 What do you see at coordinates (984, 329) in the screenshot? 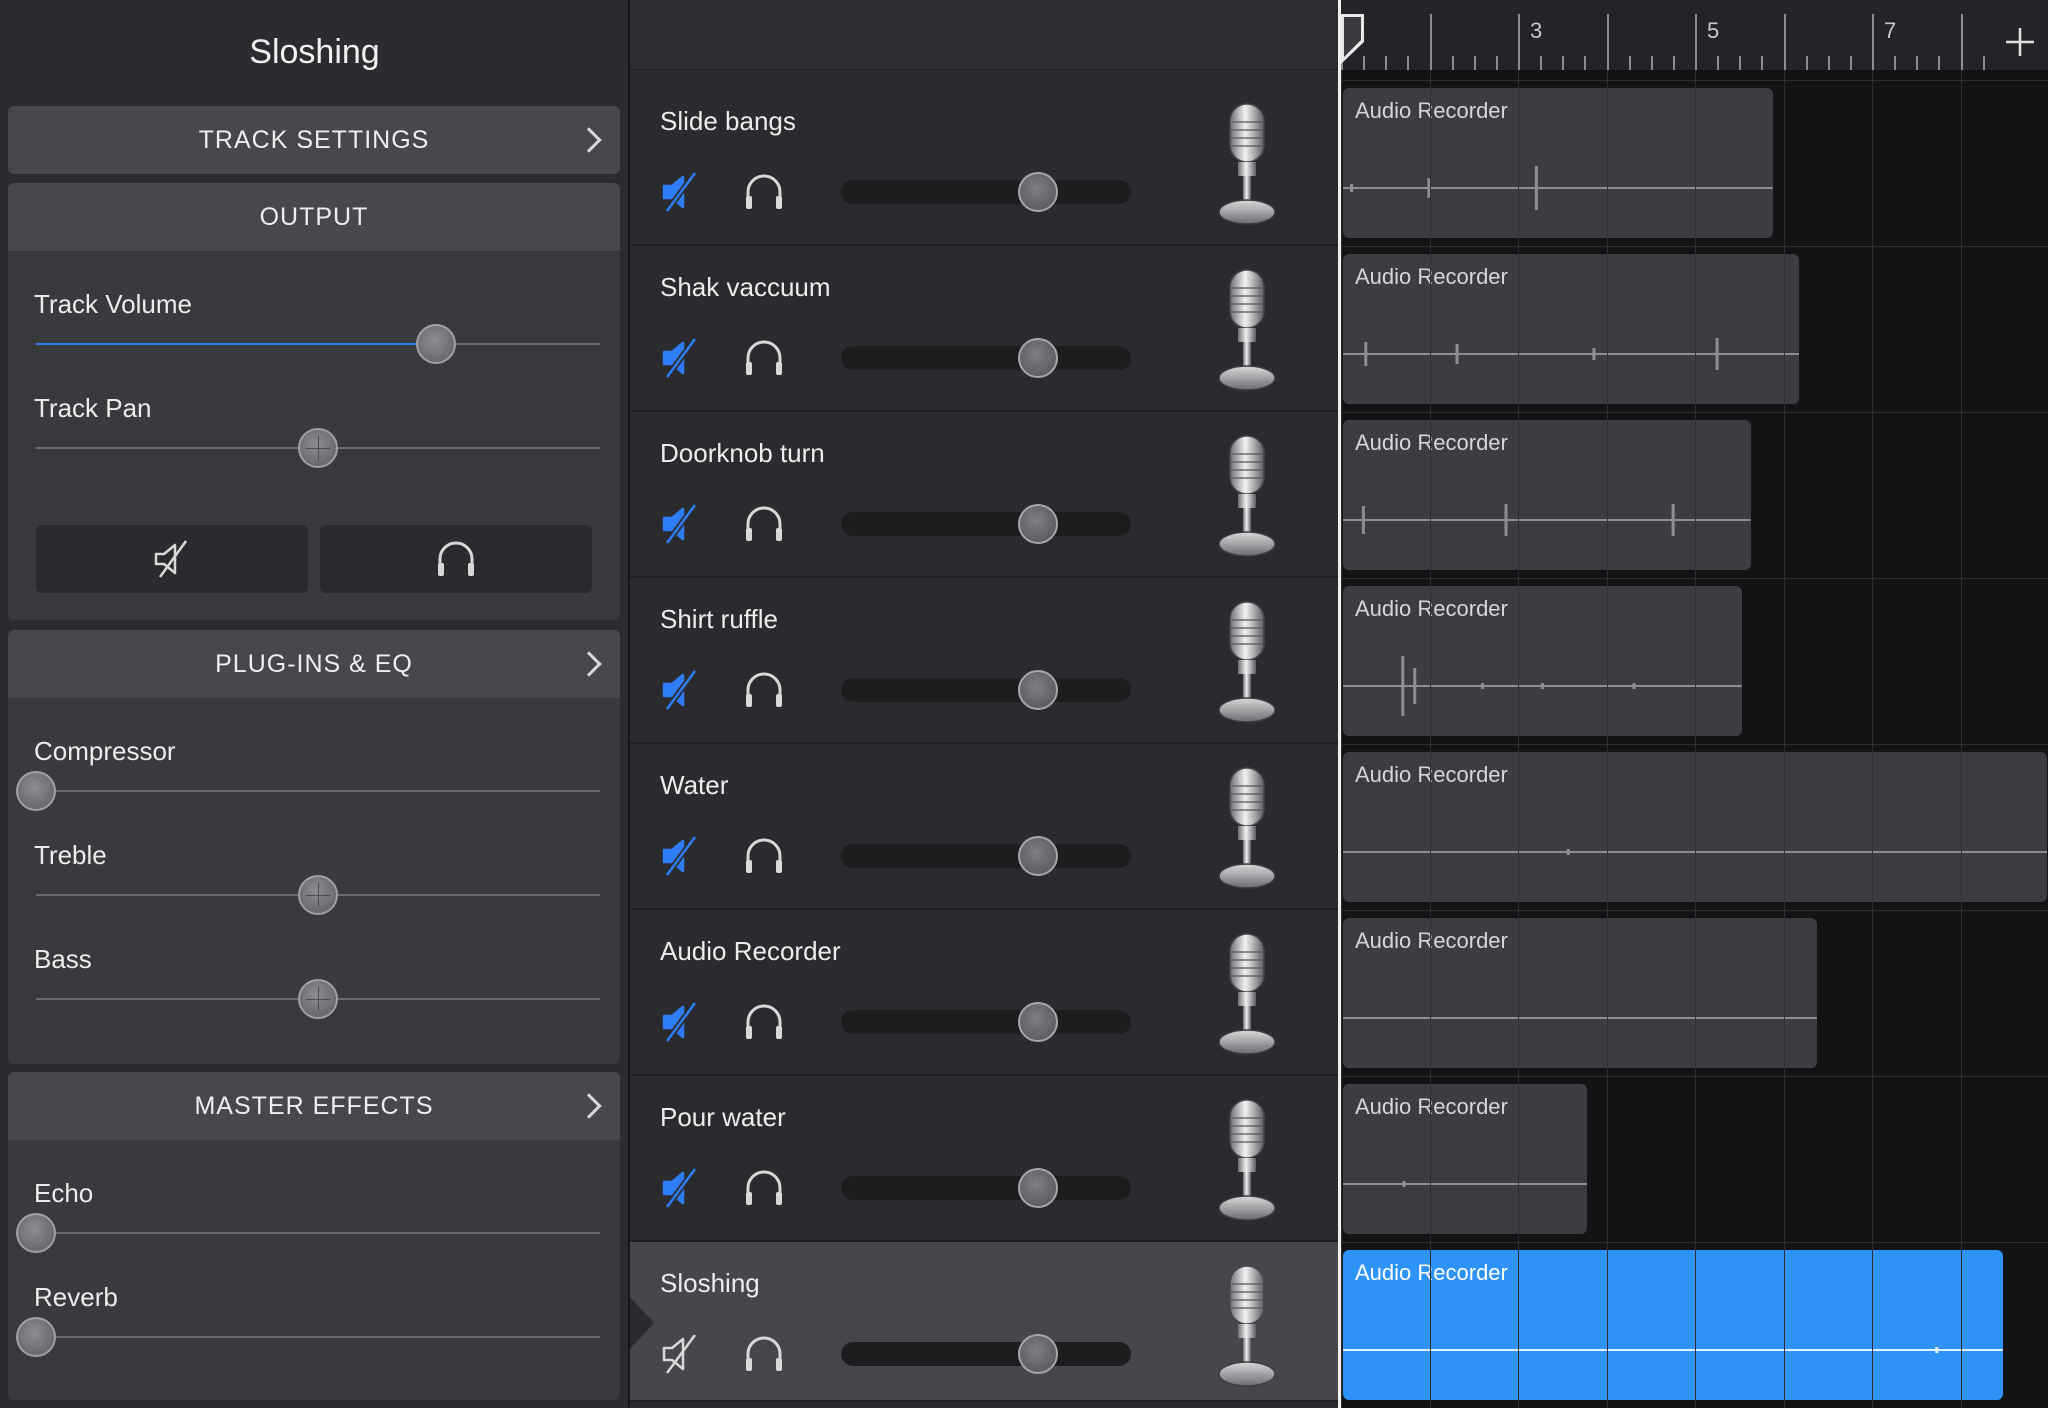
I see `track-row: Shak vaccuum` at bounding box center [984, 329].